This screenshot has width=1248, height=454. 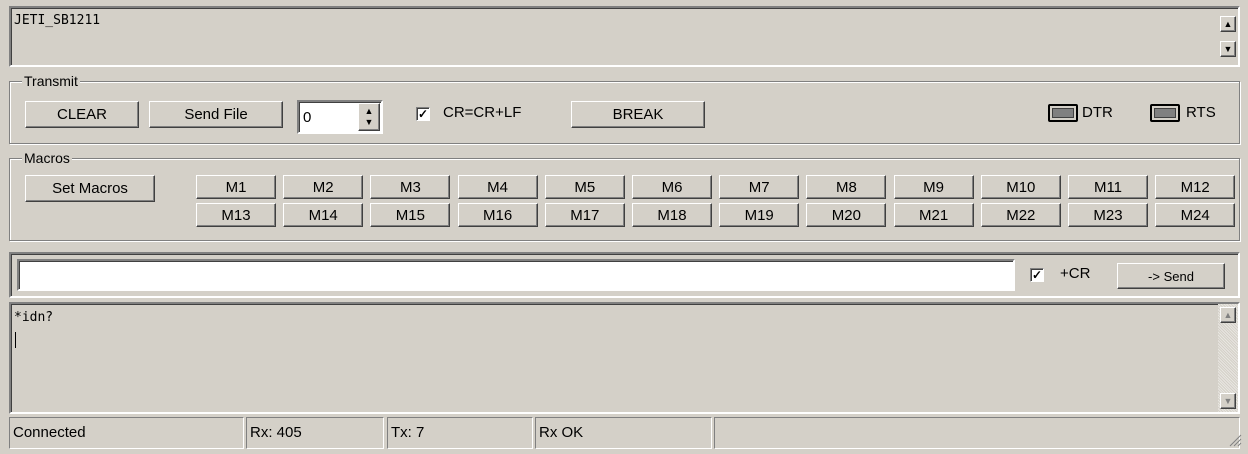 What do you see at coordinates (672, 215) in the screenshot?
I see `macro-button: M18` at bounding box center [672, 215].